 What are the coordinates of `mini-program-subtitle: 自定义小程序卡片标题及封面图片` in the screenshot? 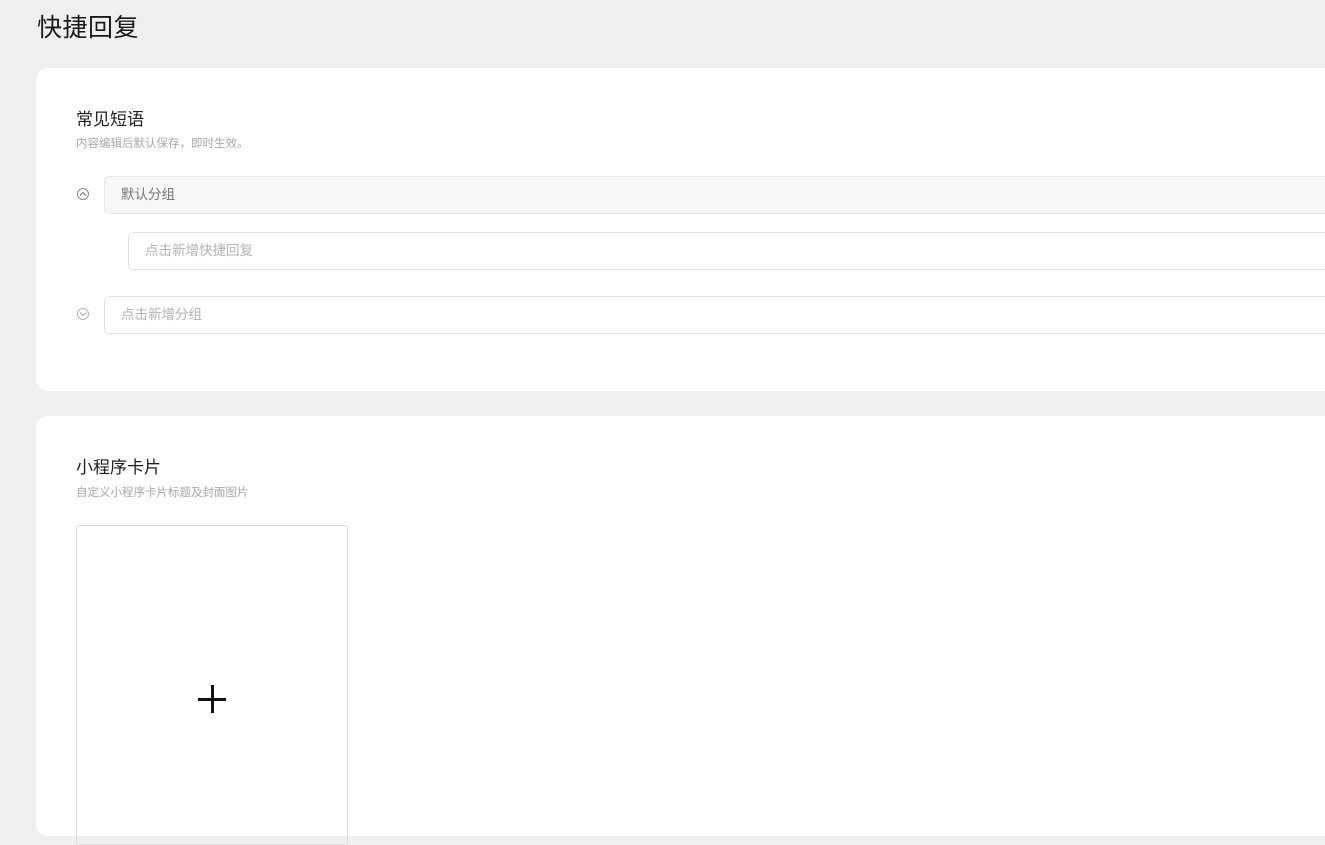 It's located at (162, 492).